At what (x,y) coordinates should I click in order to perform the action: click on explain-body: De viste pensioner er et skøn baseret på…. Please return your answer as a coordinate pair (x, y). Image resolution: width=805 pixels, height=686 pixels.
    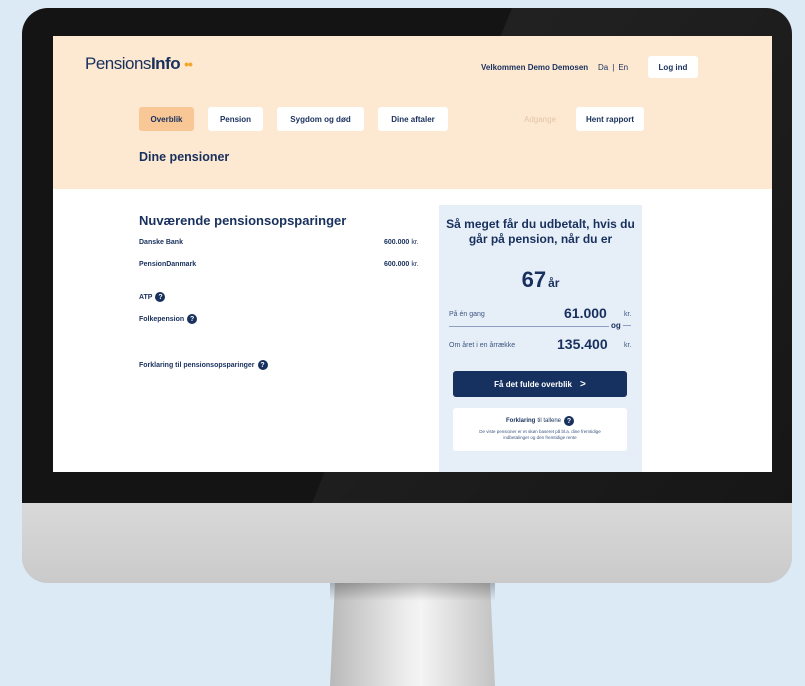
    Looking at the image, I should click on (540, 434).